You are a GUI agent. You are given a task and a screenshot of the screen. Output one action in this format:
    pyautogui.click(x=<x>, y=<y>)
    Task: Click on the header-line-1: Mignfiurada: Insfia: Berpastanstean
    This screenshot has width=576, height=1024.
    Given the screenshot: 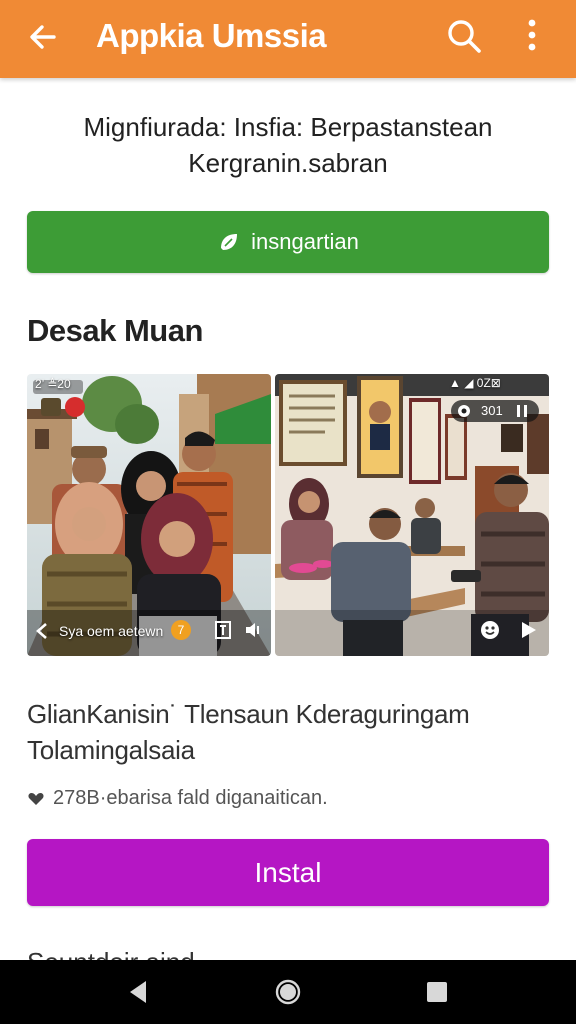 What is the action you would take?
    pyautogui.click(x=288, y=127)
    